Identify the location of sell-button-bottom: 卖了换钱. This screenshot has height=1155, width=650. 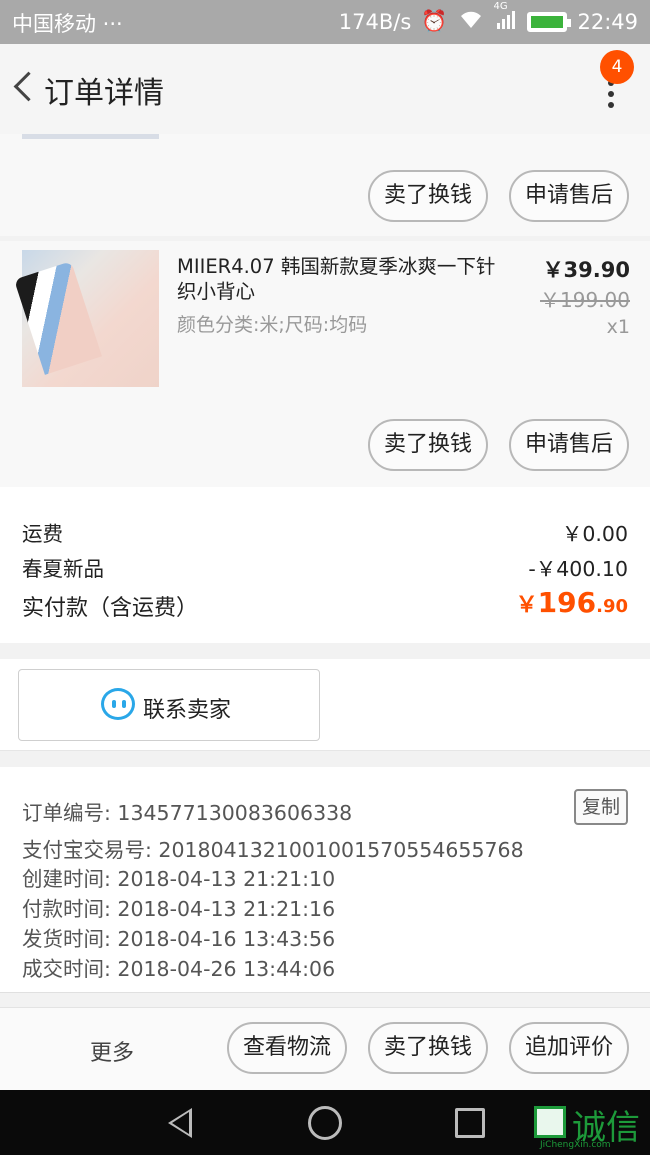
(428, 1048).